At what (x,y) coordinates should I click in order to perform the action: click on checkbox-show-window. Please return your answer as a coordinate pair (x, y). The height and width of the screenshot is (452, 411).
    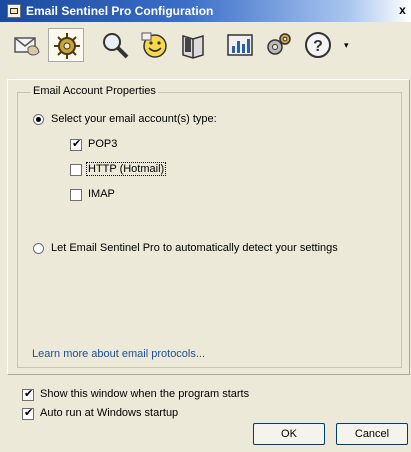
    Looking at the image, I should click on (28, 394).